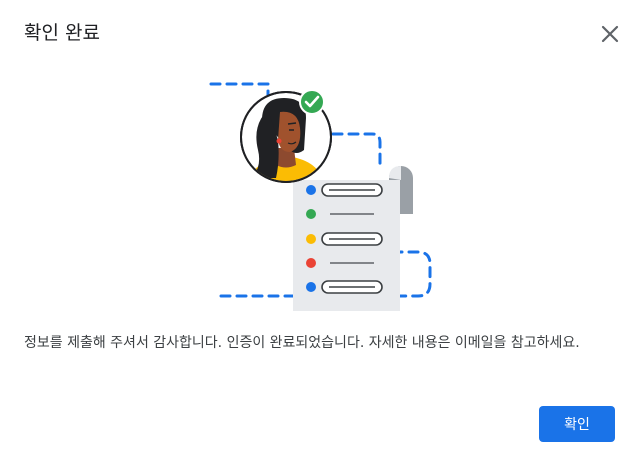  I want to click on close-icon, so click(610, 34).